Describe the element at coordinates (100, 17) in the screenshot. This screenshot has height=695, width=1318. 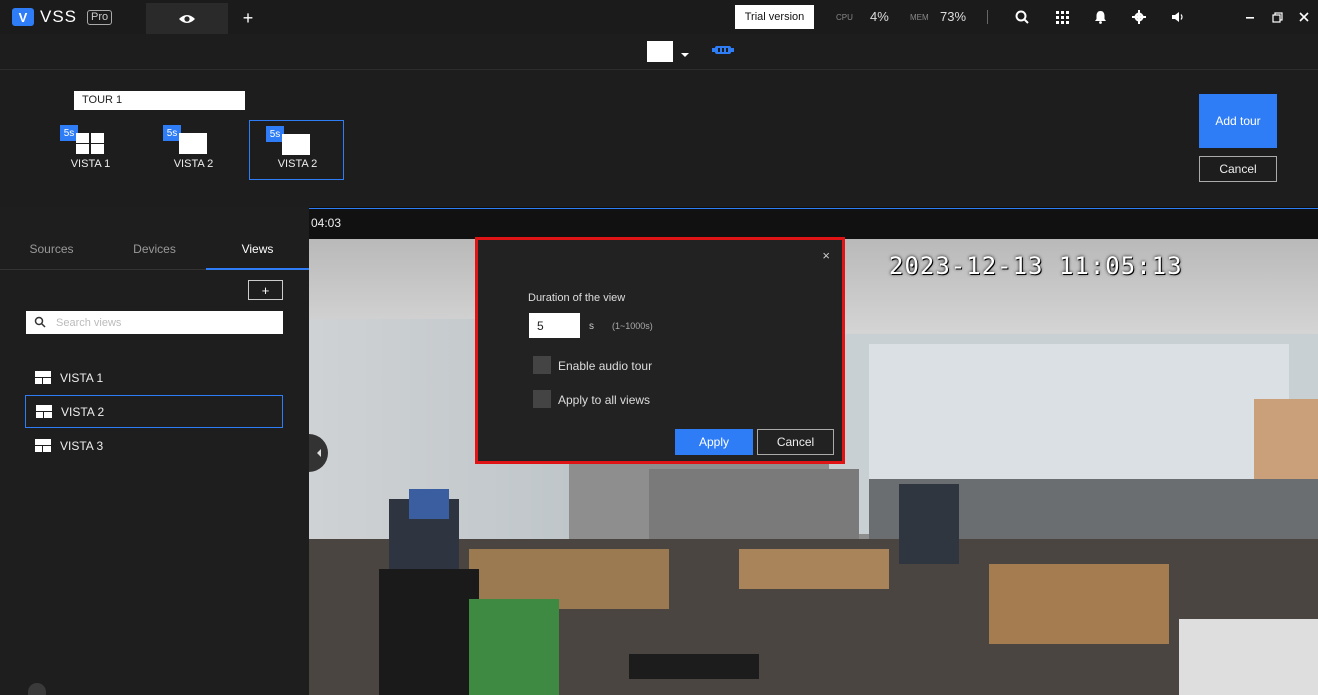
I see `app-edition-badge: Pro` at that location.